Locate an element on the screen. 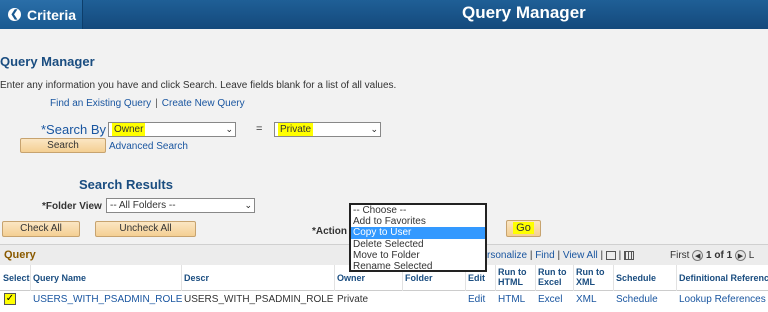  schedule-link: Schedule is located at coordinates (637, 299).